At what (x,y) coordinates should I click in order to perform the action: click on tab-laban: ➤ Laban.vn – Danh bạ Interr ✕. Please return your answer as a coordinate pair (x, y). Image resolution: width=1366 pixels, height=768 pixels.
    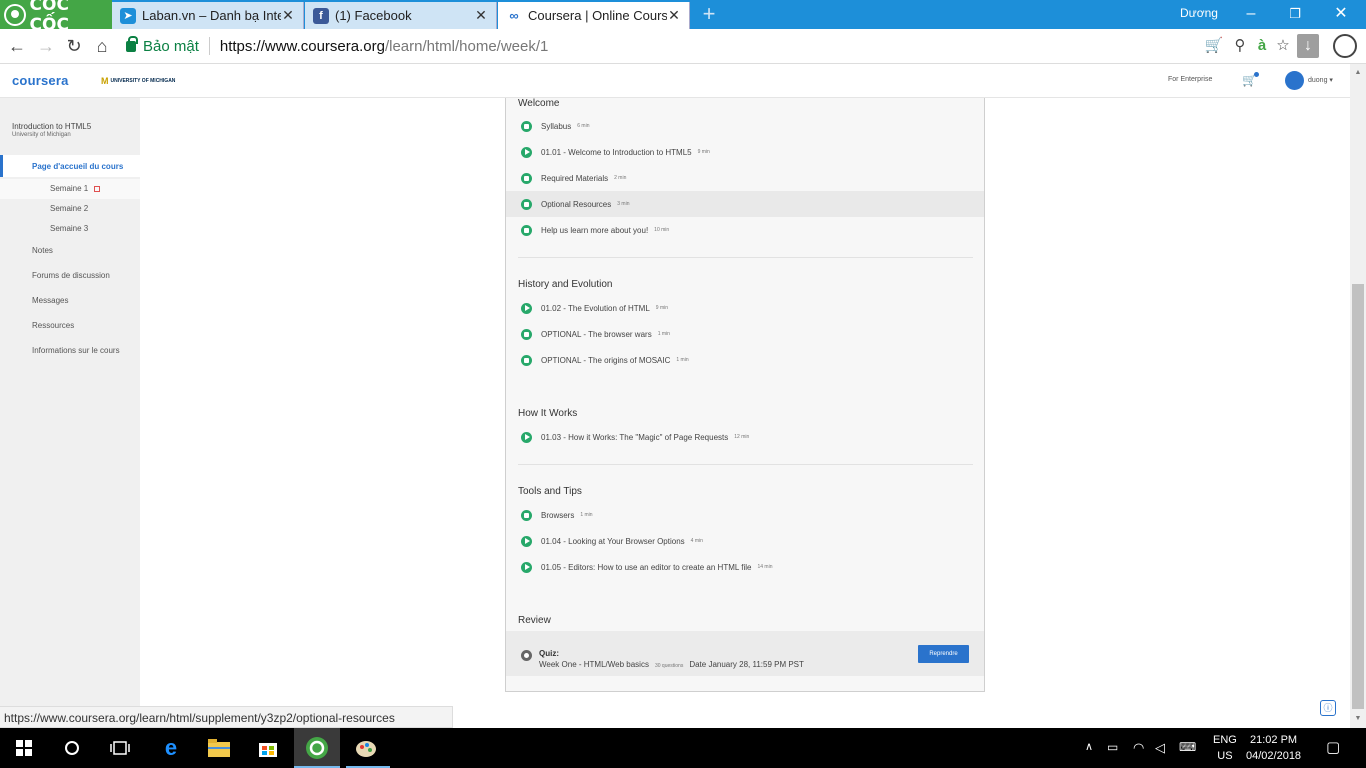
    Looking at the image, I should click on (208, 15).